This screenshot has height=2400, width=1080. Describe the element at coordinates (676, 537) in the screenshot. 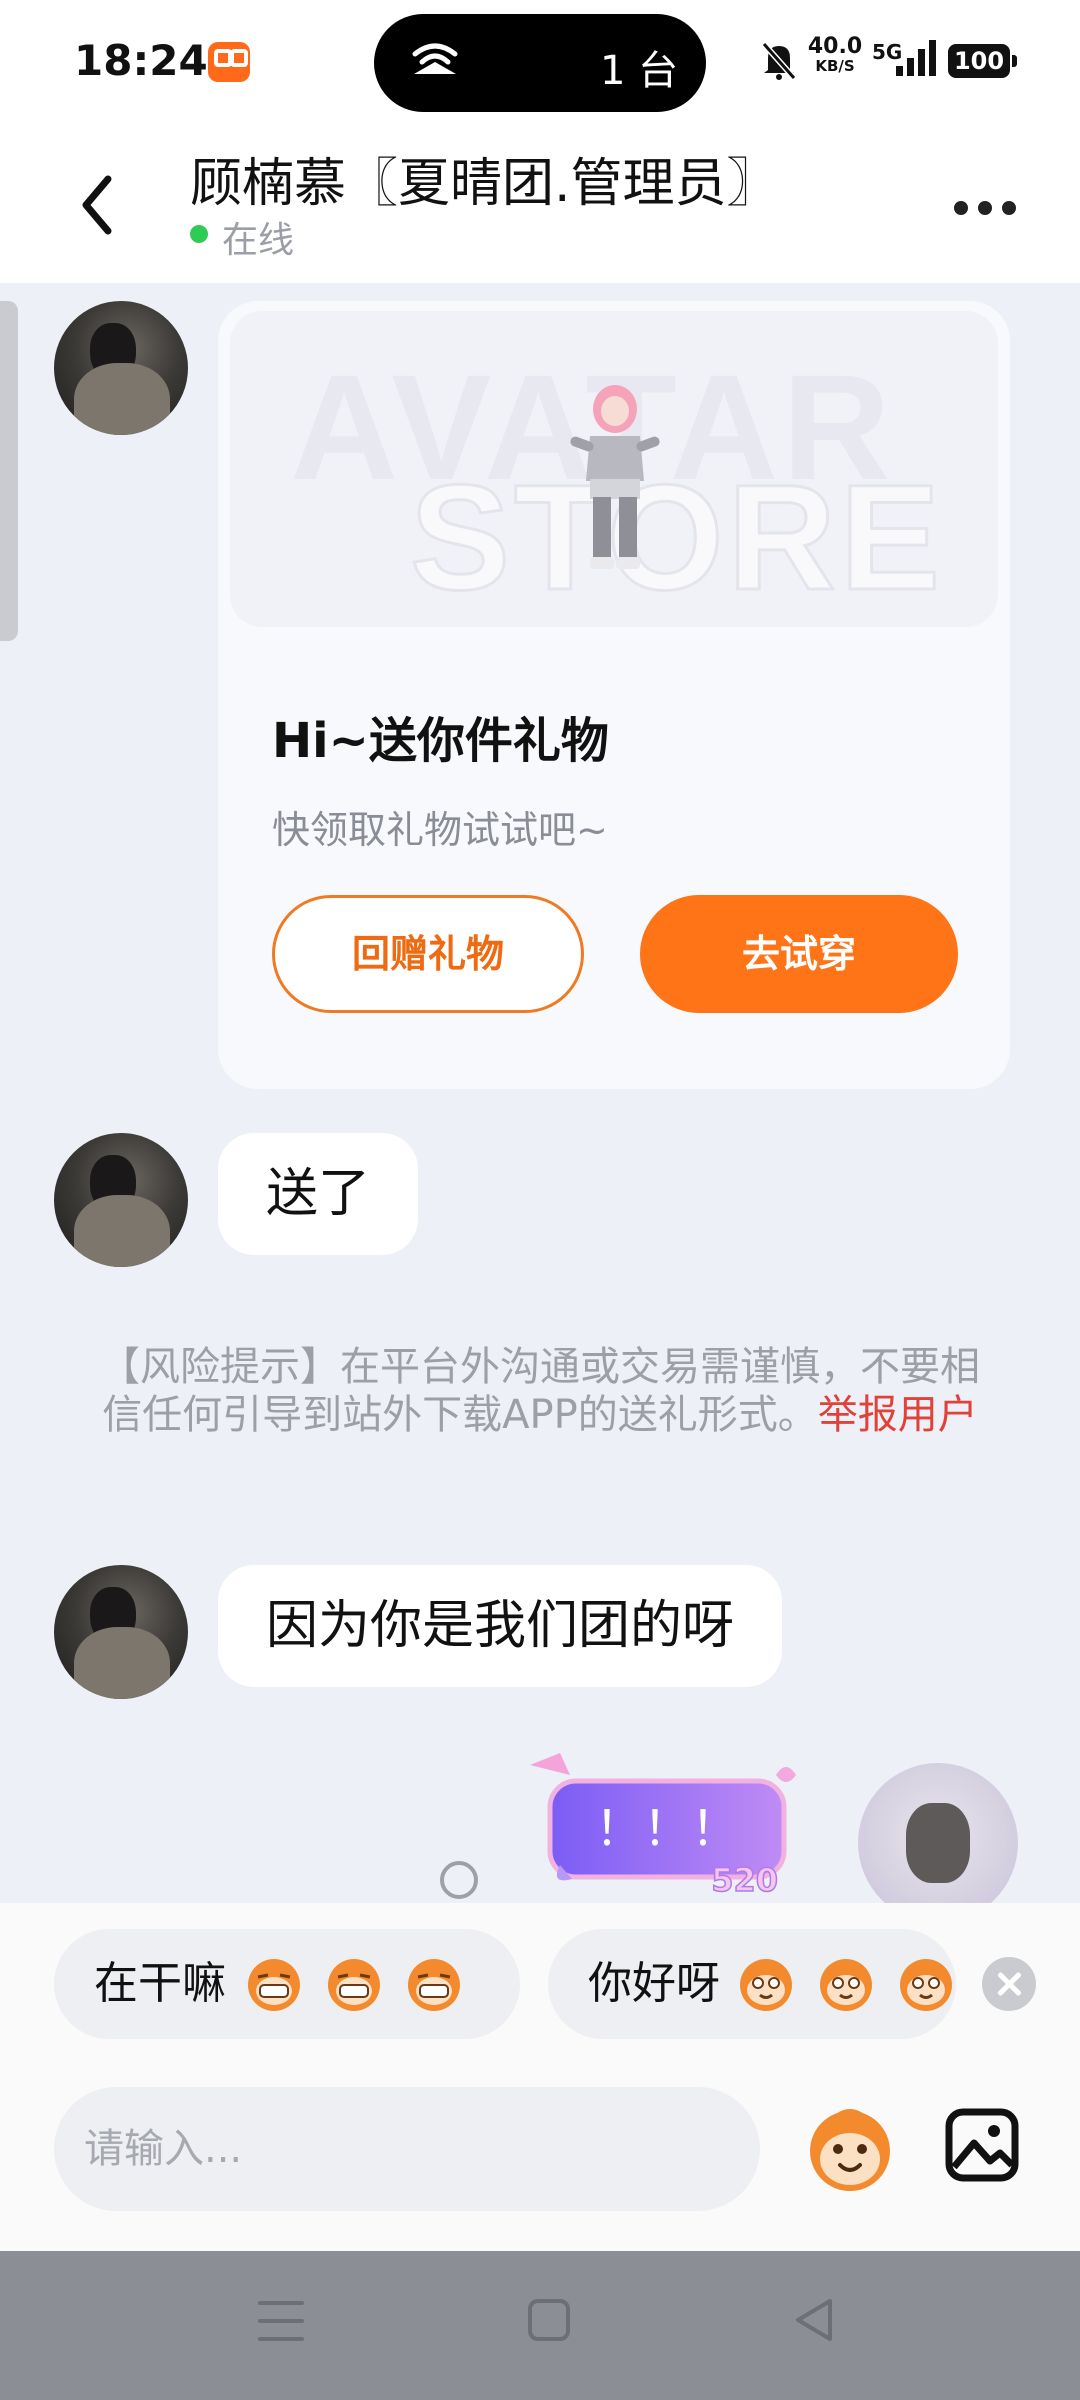

I see `banner-text: STORE` at that location.